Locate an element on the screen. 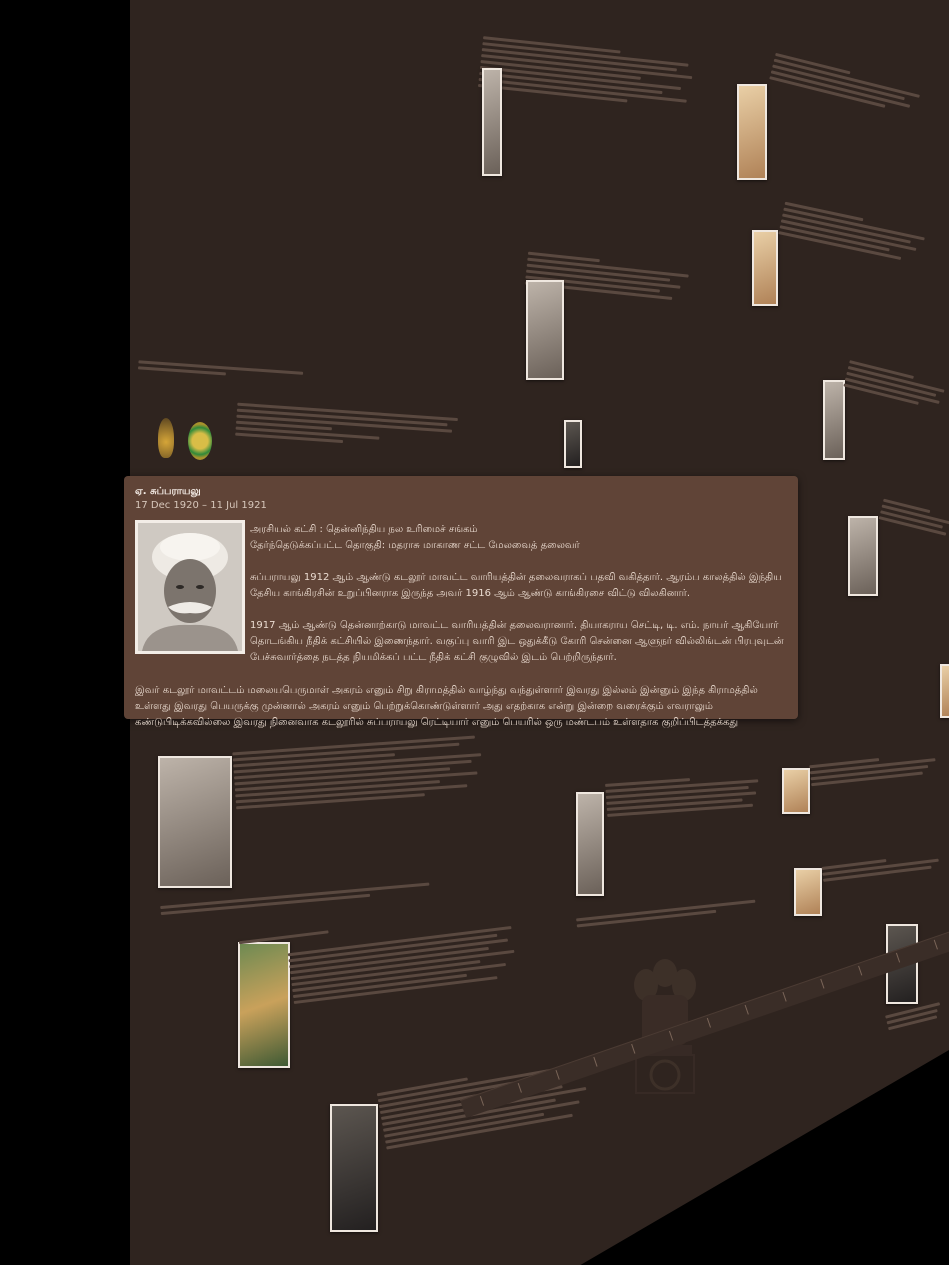 The image size is (949, 1265). portrait-photo is located at coordinates (190, 587).